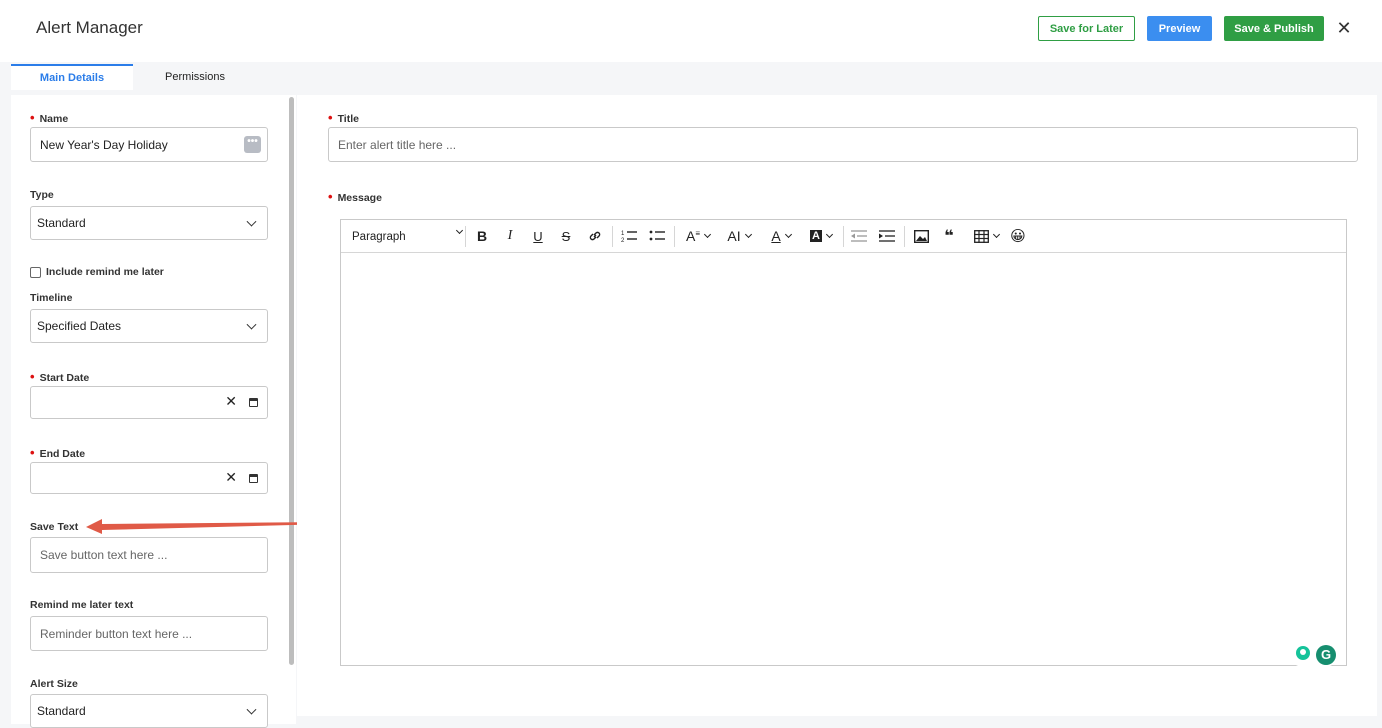  What do you see at coordinates (482, 236) in the screenshot?
I see `bold-button: B` at bounding box center [482, 236].